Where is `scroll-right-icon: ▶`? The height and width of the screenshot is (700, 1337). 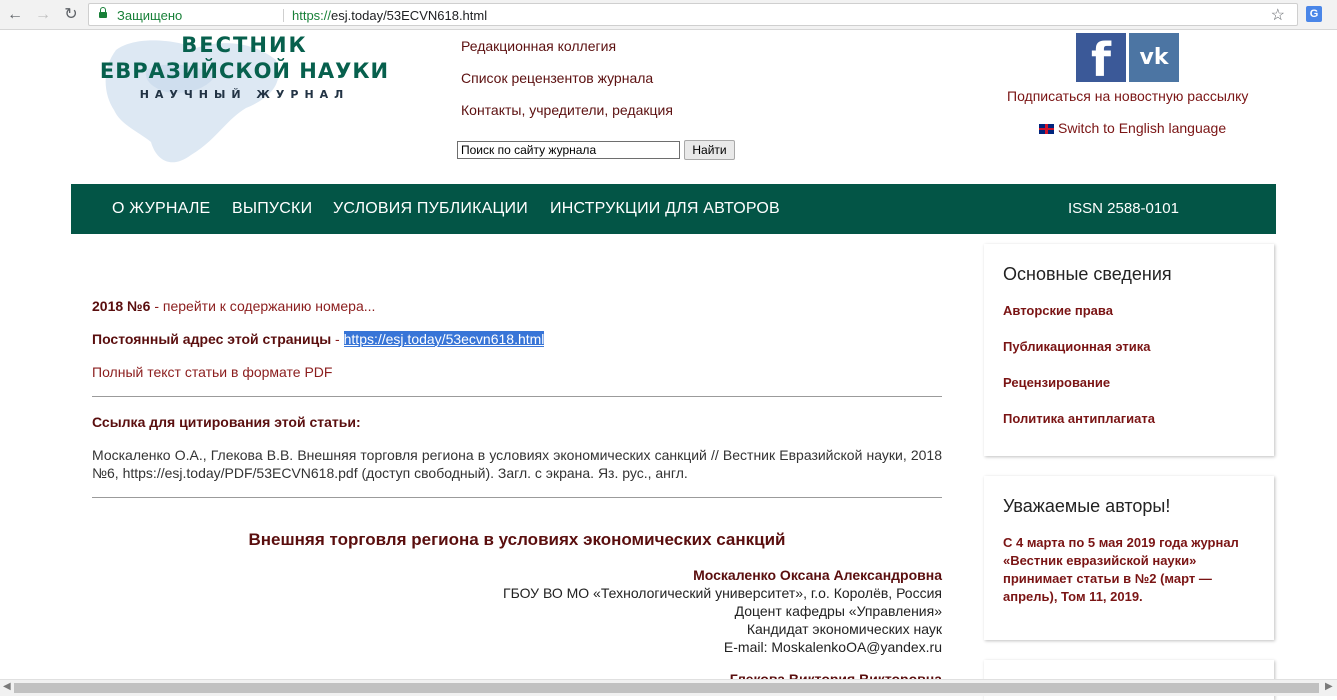
scroll-right-icon: ▶ is located at coordinates (1329, 686).